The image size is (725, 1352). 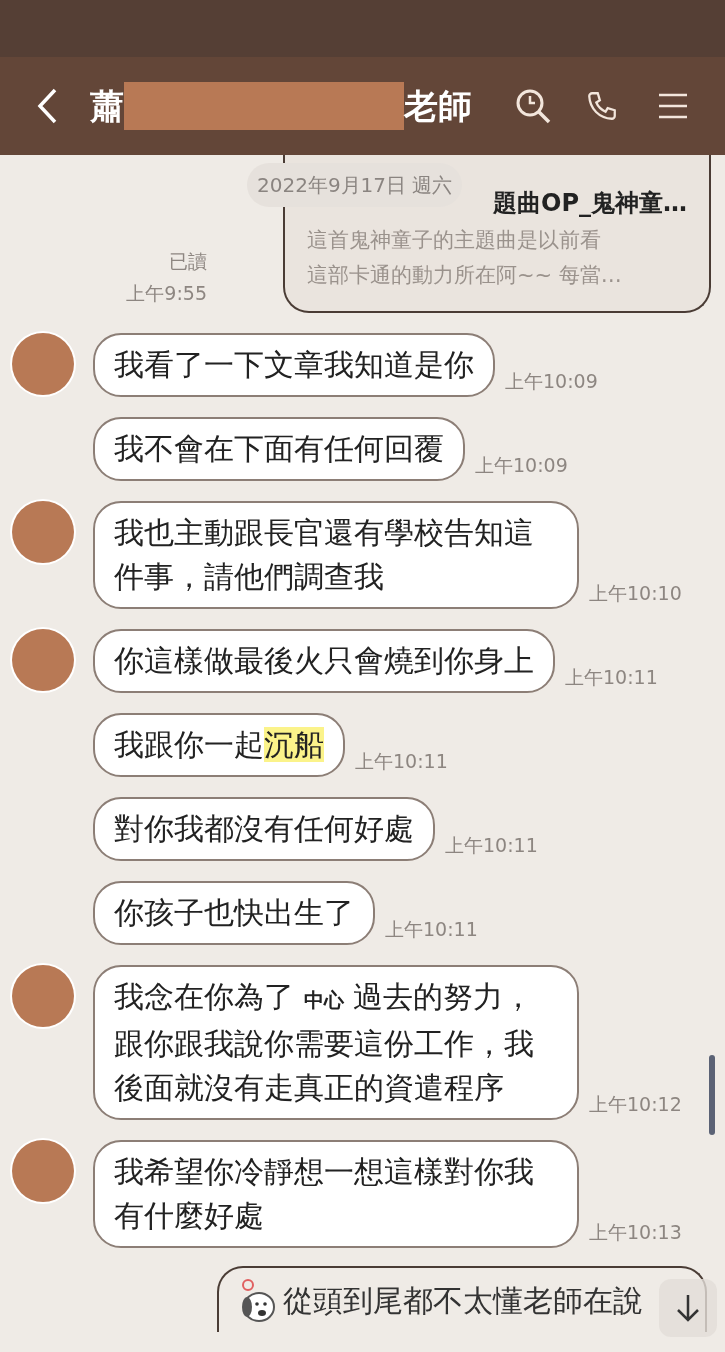 I want to click on date-toast: 2022年9月17日 週六, so click(x=355, y=185).